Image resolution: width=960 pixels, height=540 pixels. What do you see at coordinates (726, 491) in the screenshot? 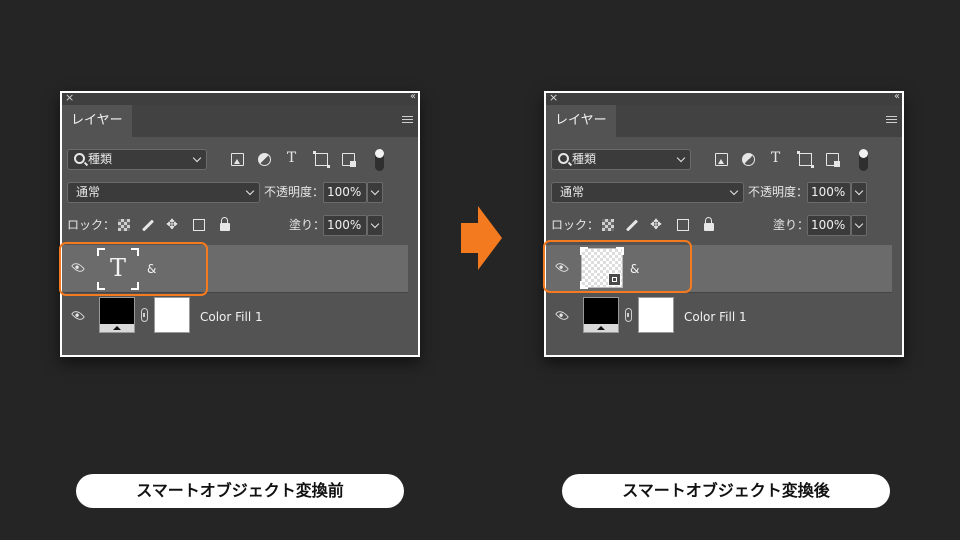
I see `caption-after: スマートオブジェクト変換後` at bounding box center [726, 491].